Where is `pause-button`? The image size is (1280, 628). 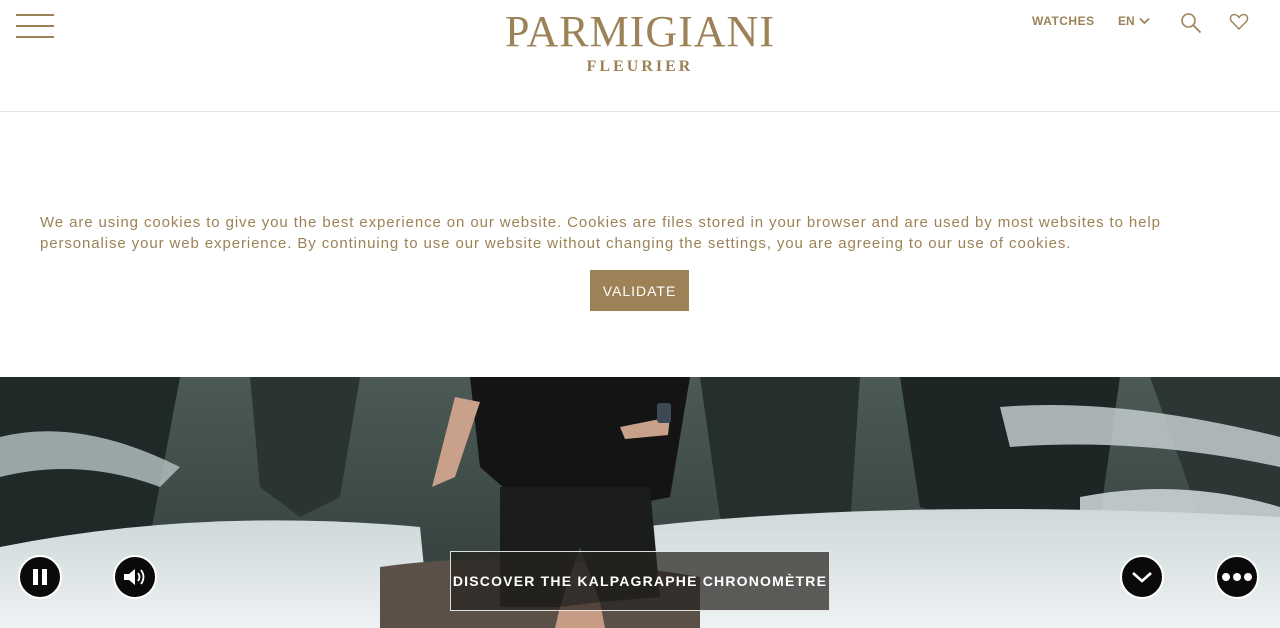 pause-button is located at coordinates (40, 577).